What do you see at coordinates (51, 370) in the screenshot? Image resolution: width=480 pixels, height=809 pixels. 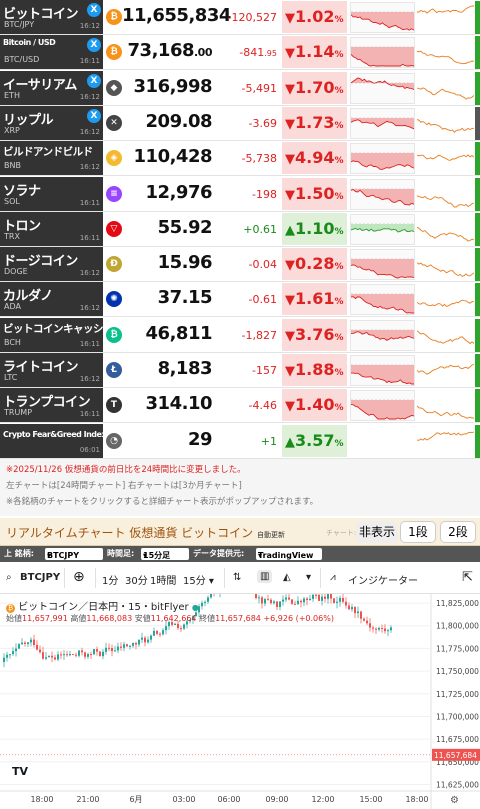 I see `name-cell: ライトコイン LTC 16:12` at bounding box center [51, 370].